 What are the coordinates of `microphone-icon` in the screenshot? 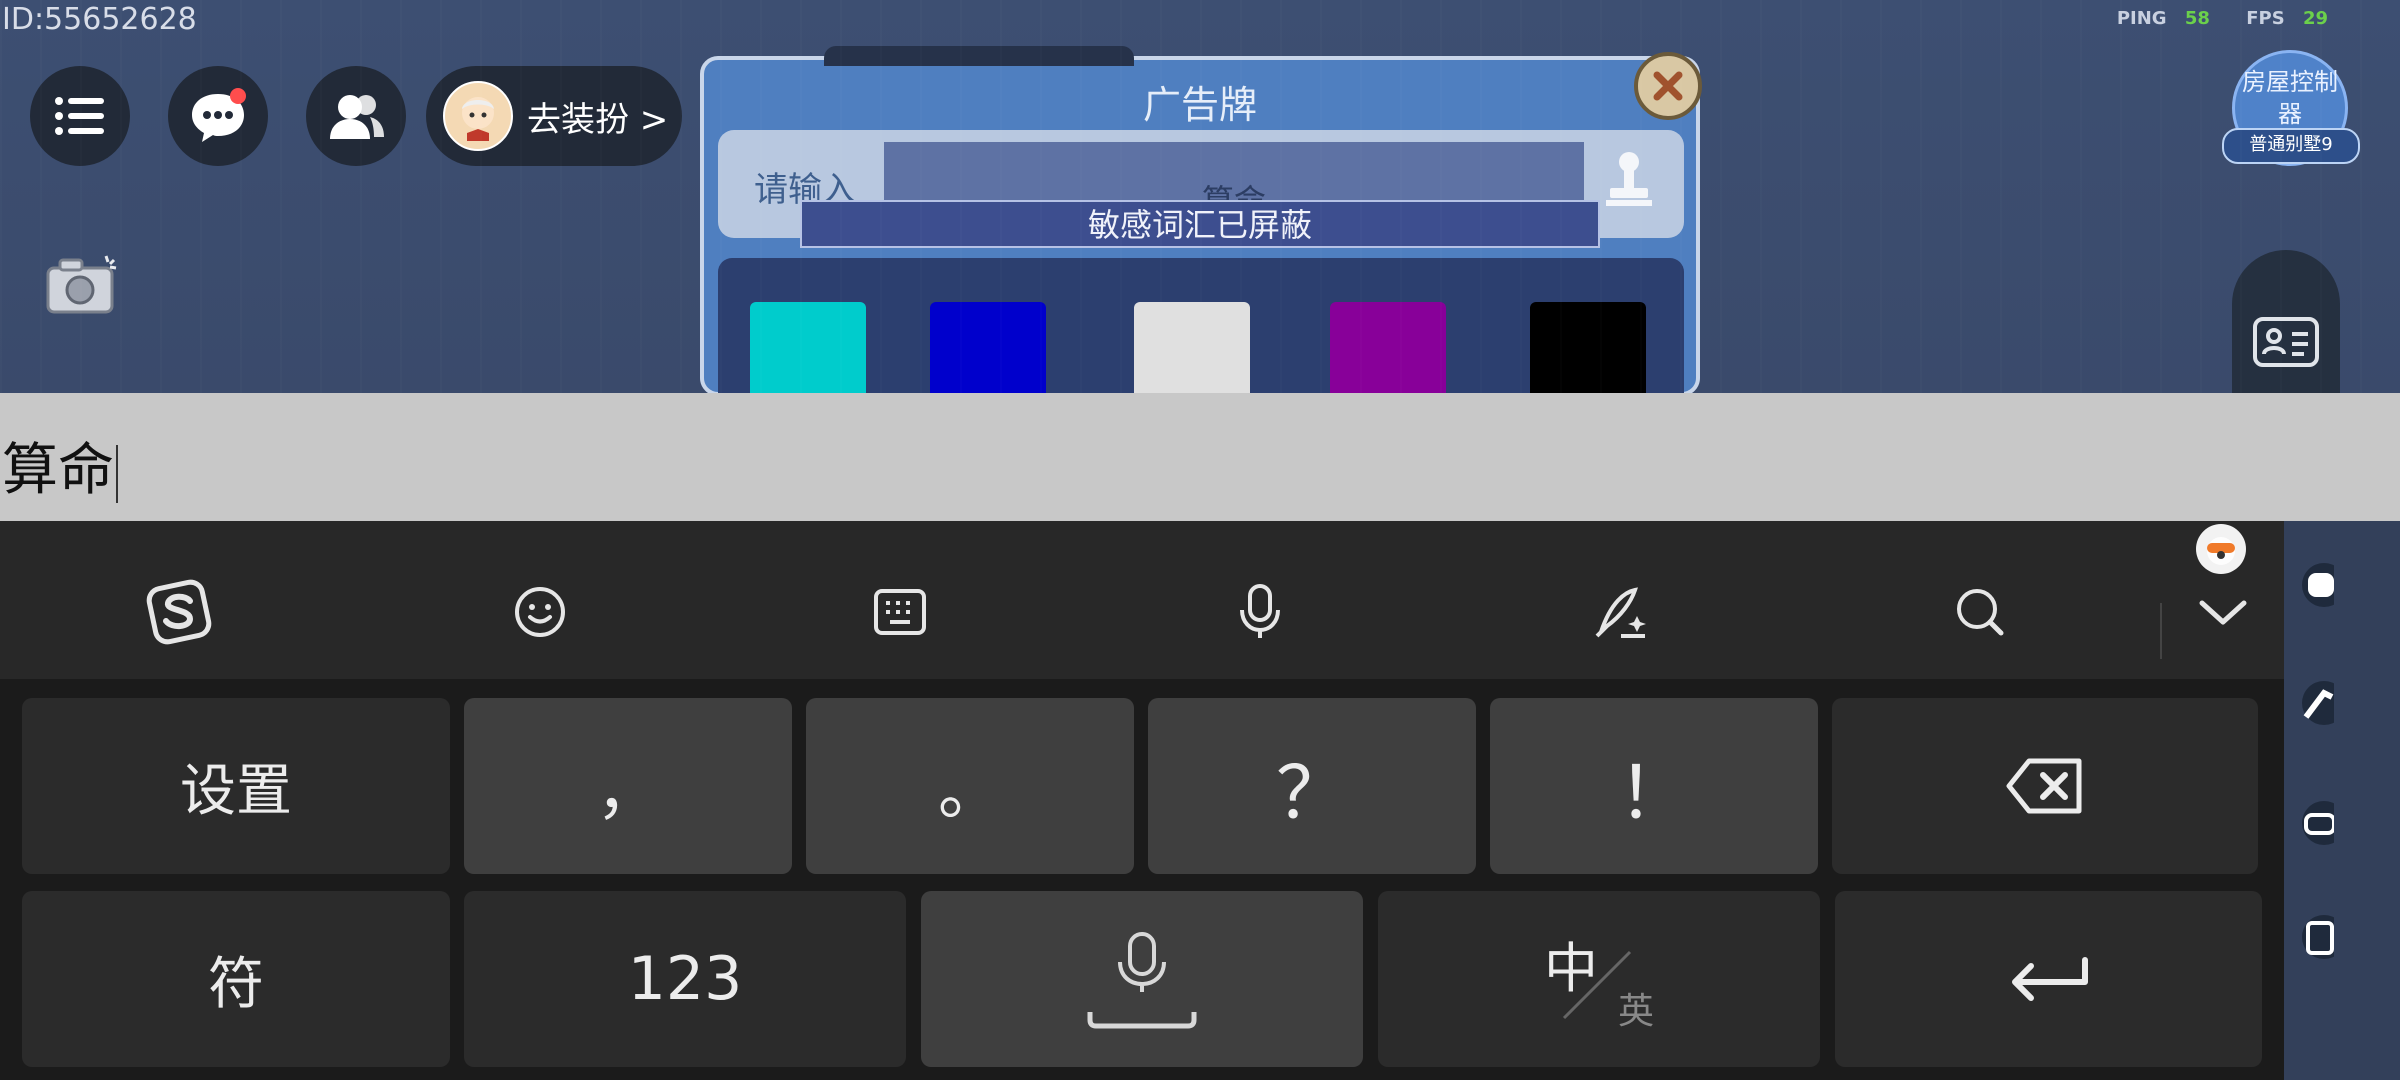 It's located at (1142, 980).